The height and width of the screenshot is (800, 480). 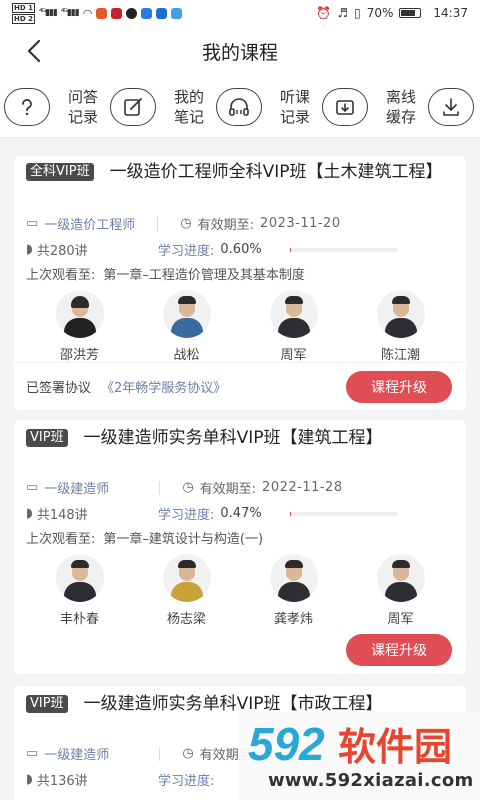 I want to click on course-meta: ▭ 一级建造师 ◷ 有效期至:, so click(x=141, y=753).